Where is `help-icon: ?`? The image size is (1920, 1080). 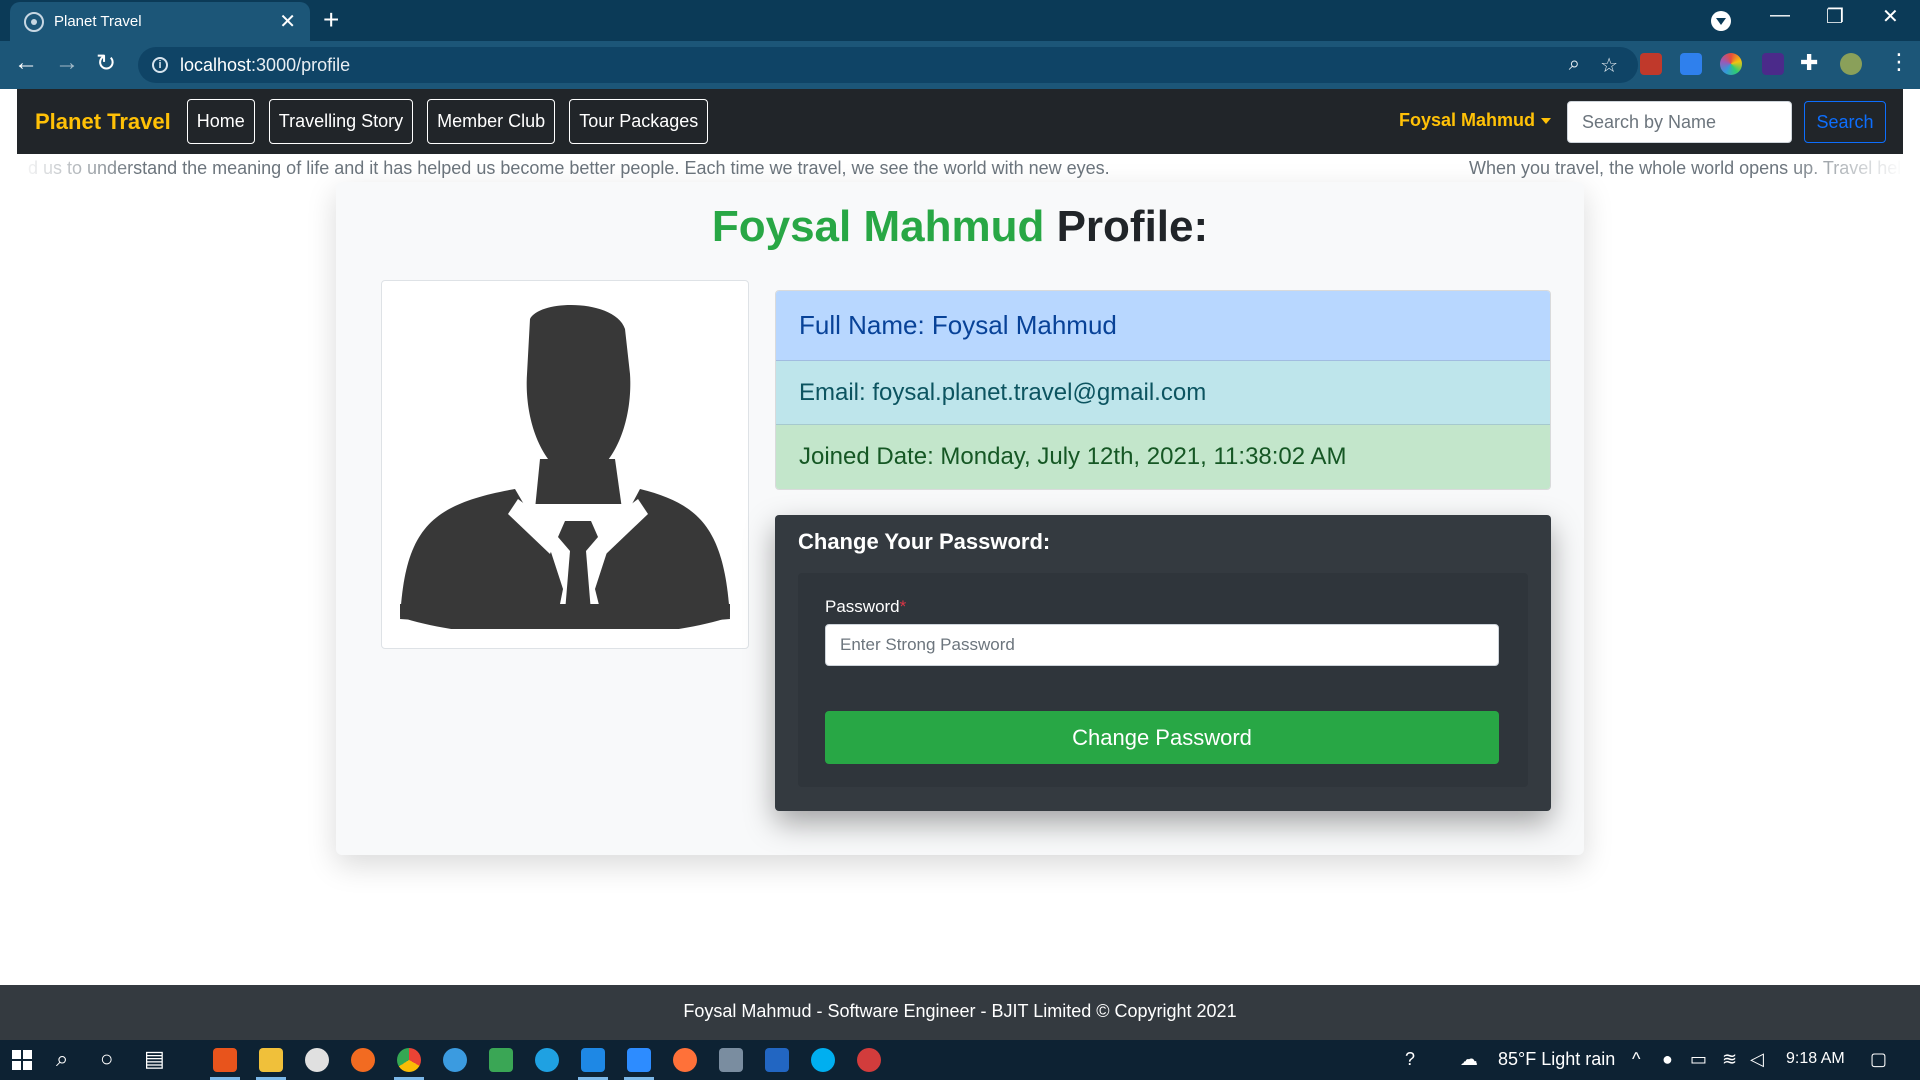
help-icon: ? is located at coordinates (1410, 1059).